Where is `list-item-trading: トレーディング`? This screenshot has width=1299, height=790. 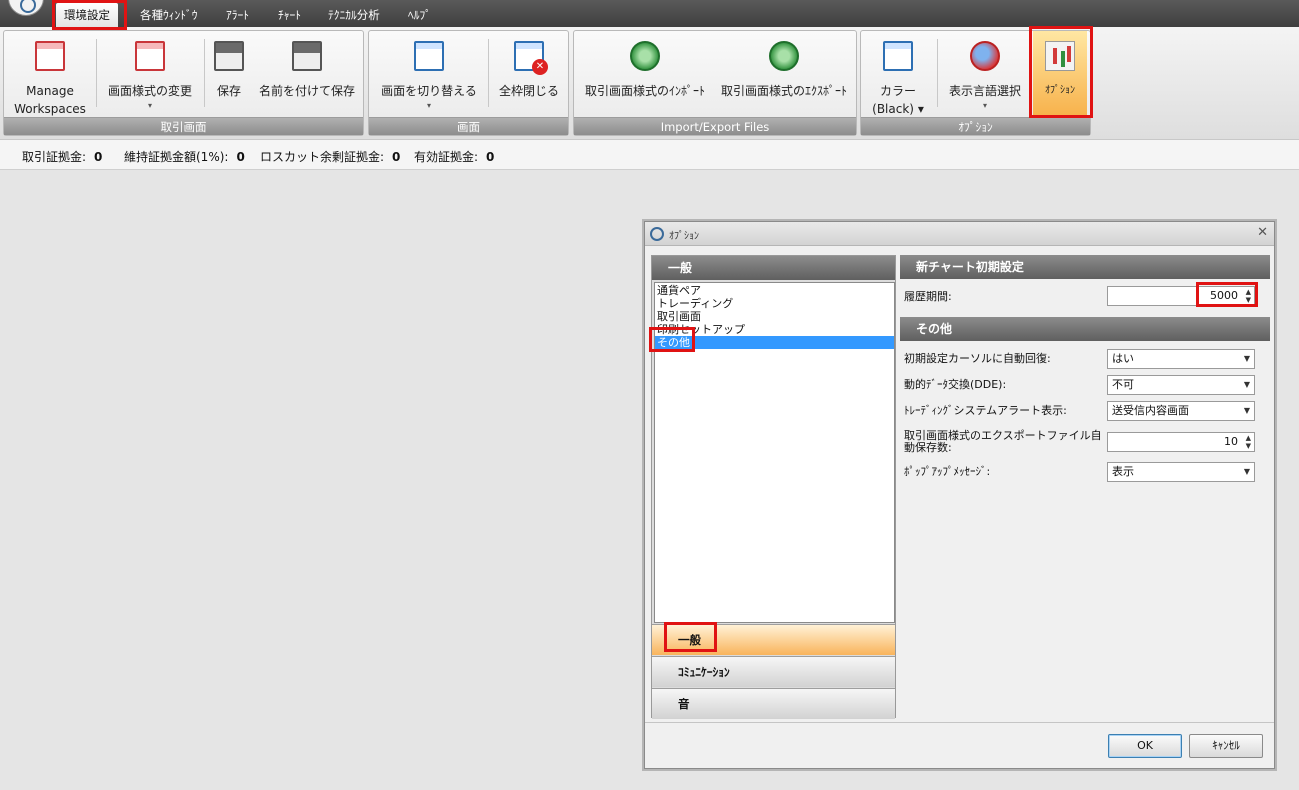 list-item-trading: トレーディング is located at coordinates (774, 303).